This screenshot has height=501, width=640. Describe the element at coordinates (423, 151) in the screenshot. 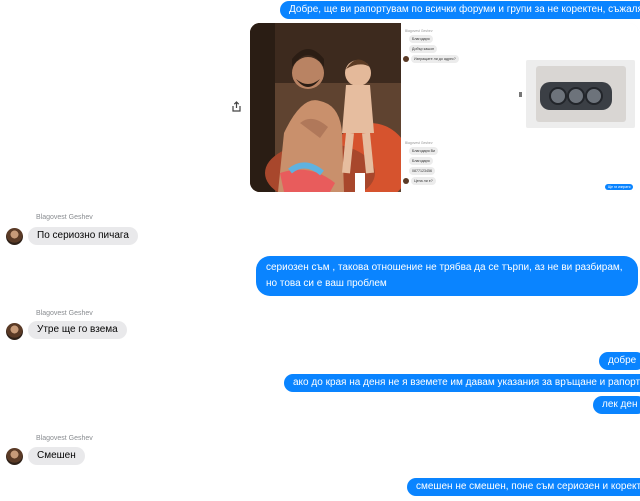

I see `mini-message: Благодаря Ви` at that location.